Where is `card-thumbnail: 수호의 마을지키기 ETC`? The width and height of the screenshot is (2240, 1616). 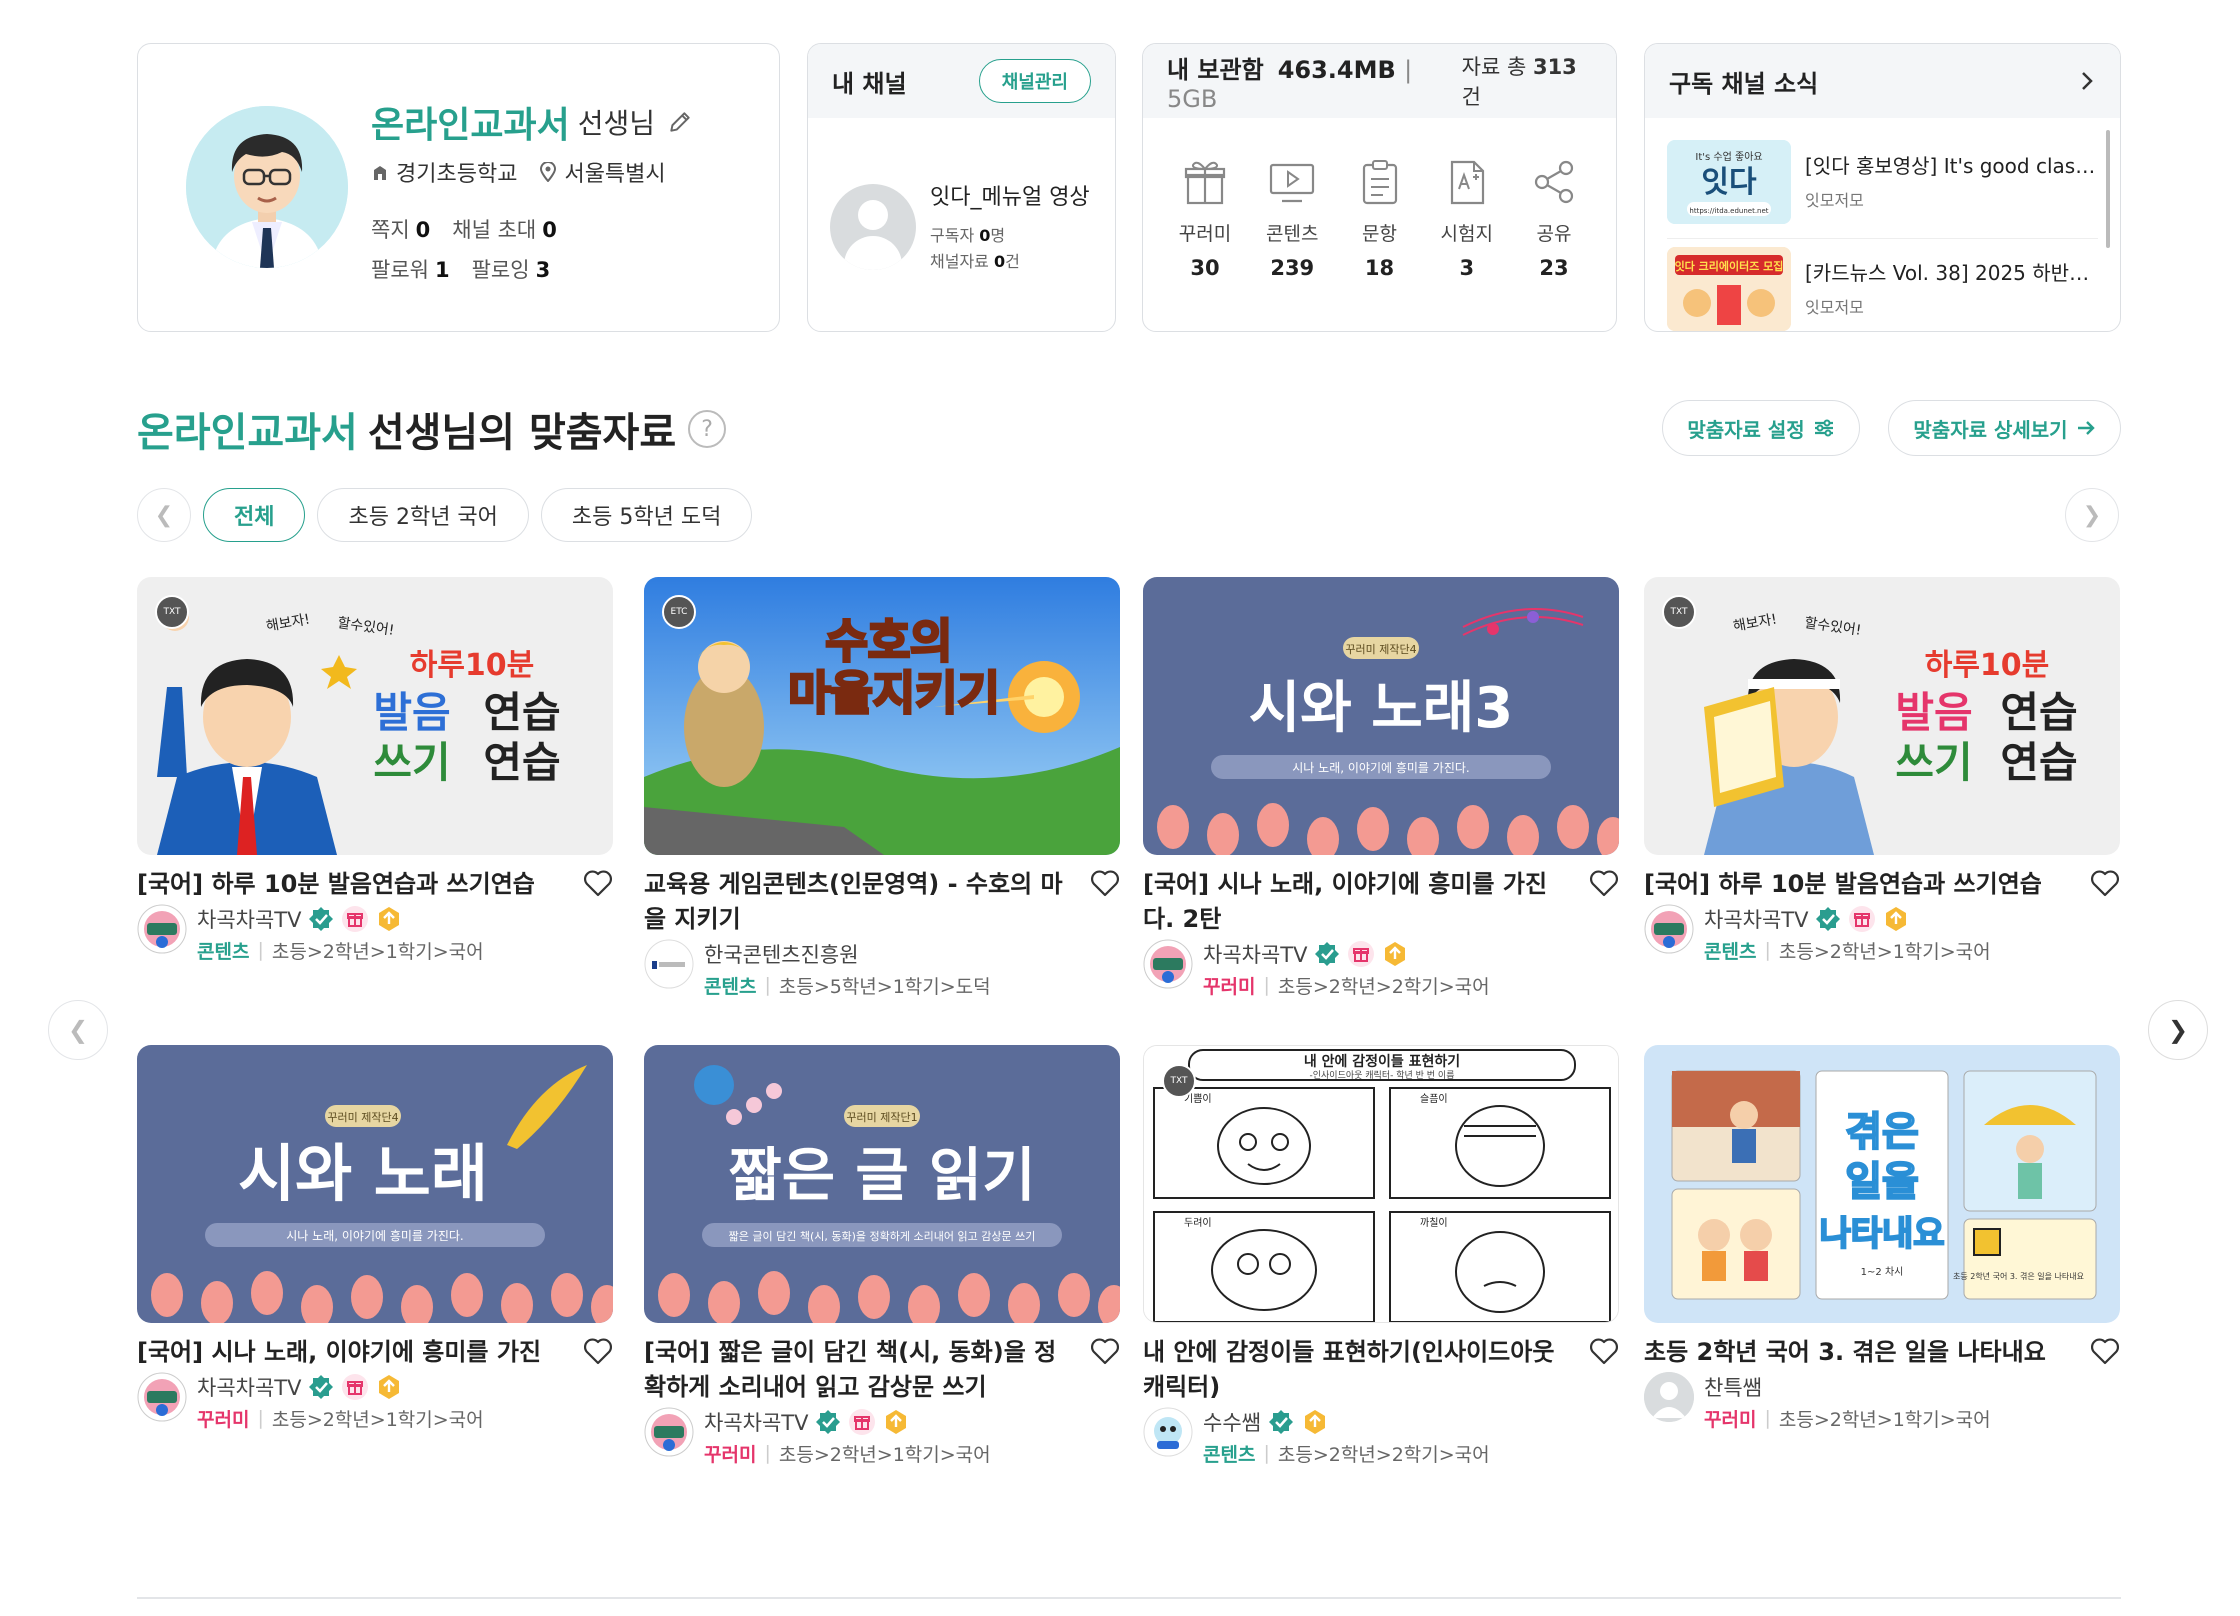
card-thumbnail: 수호의 마을지키기 ETC is located at coordinates (882, 716).